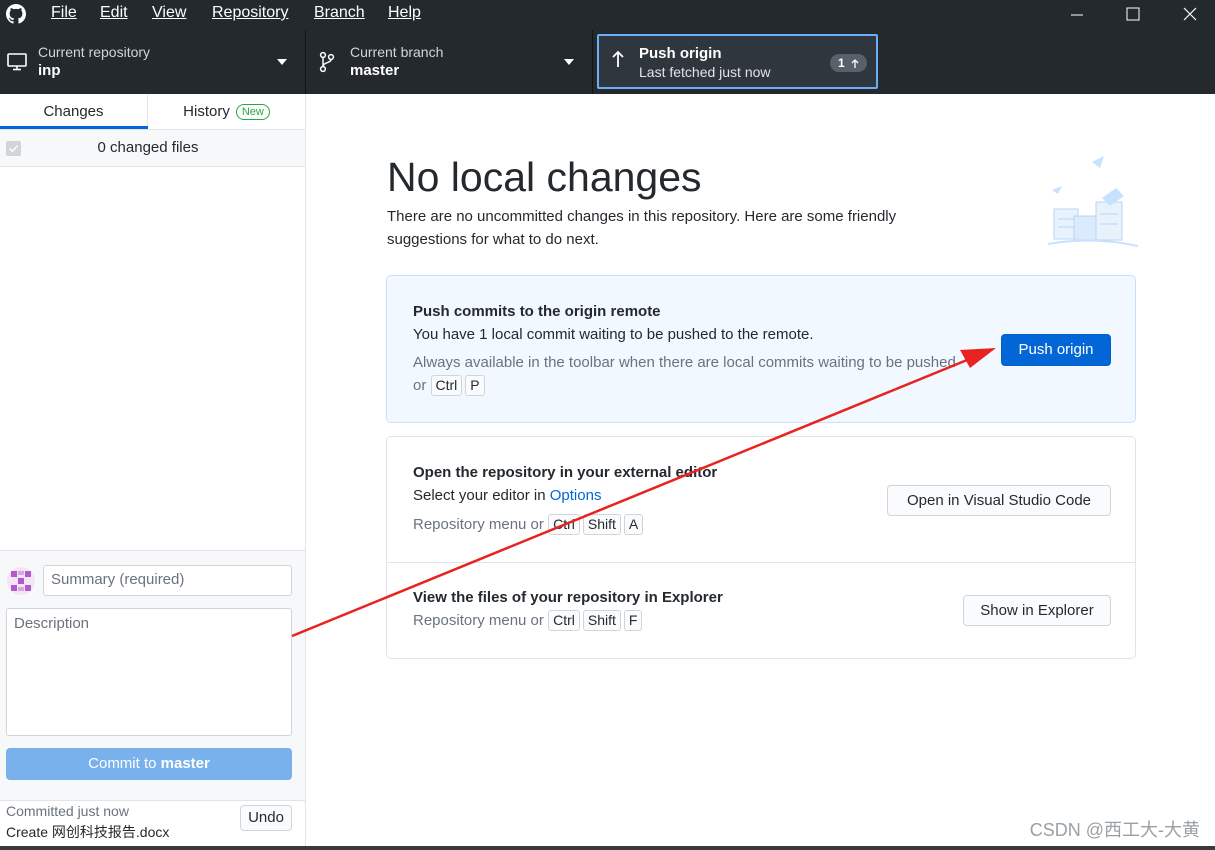 The height and width of the screenshot is (850, 1215). I want to click on commit-button: Commit to master, so click(149, 764).